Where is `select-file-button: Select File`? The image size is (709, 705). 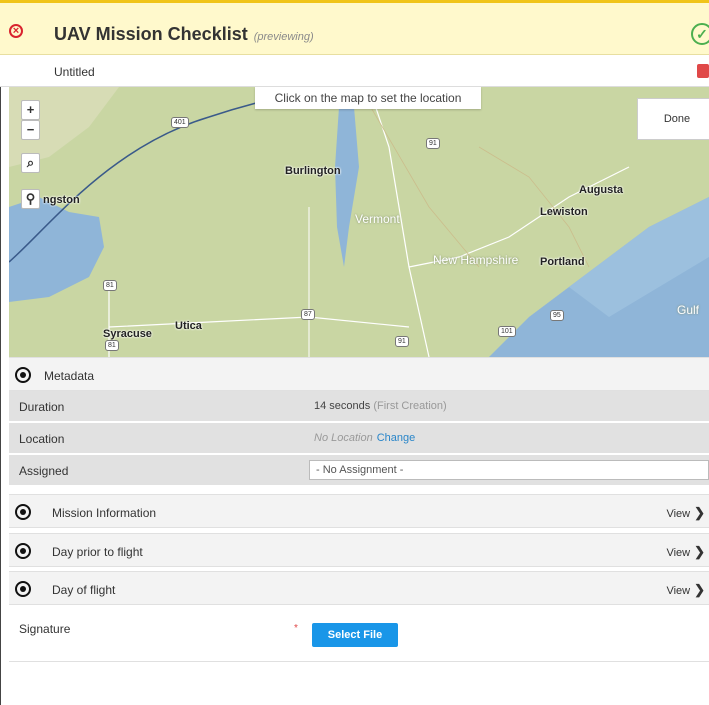
select-file-button: Select File is located at coordinates (355, 635).